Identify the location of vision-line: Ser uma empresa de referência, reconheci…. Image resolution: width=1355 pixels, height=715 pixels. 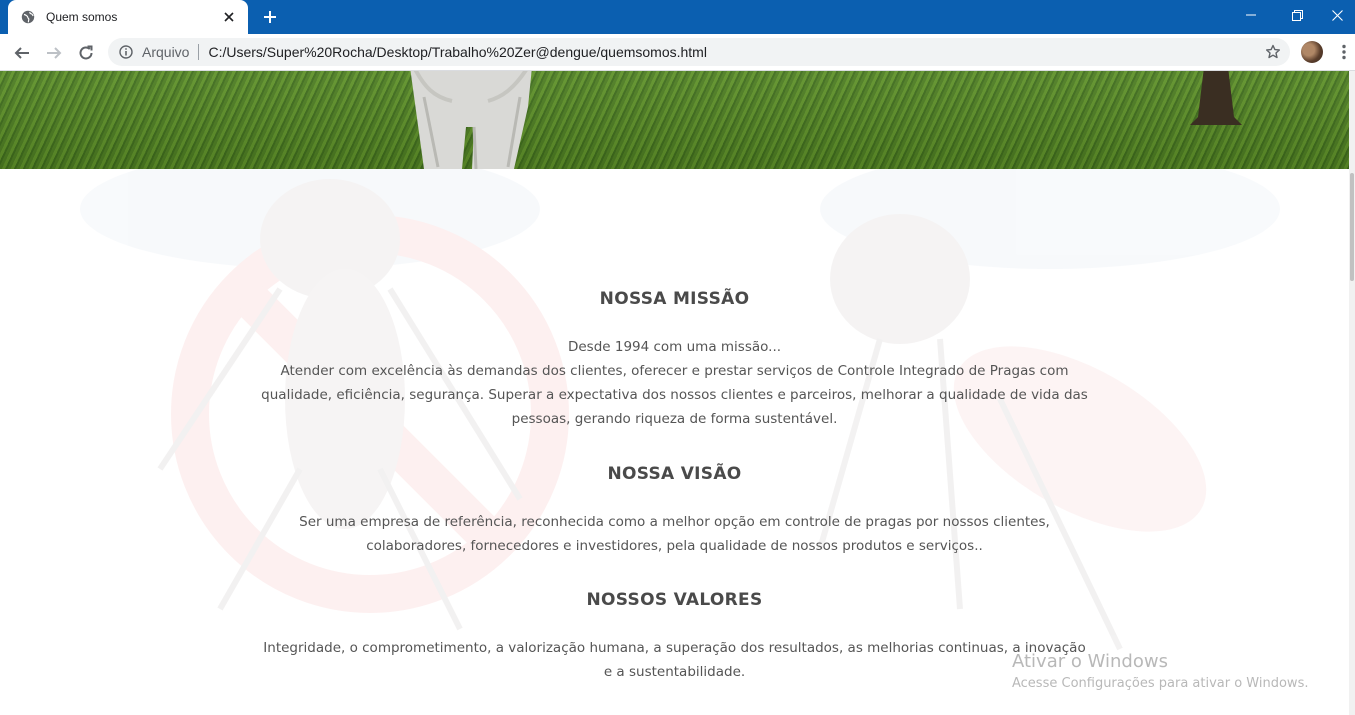
(674, 522).